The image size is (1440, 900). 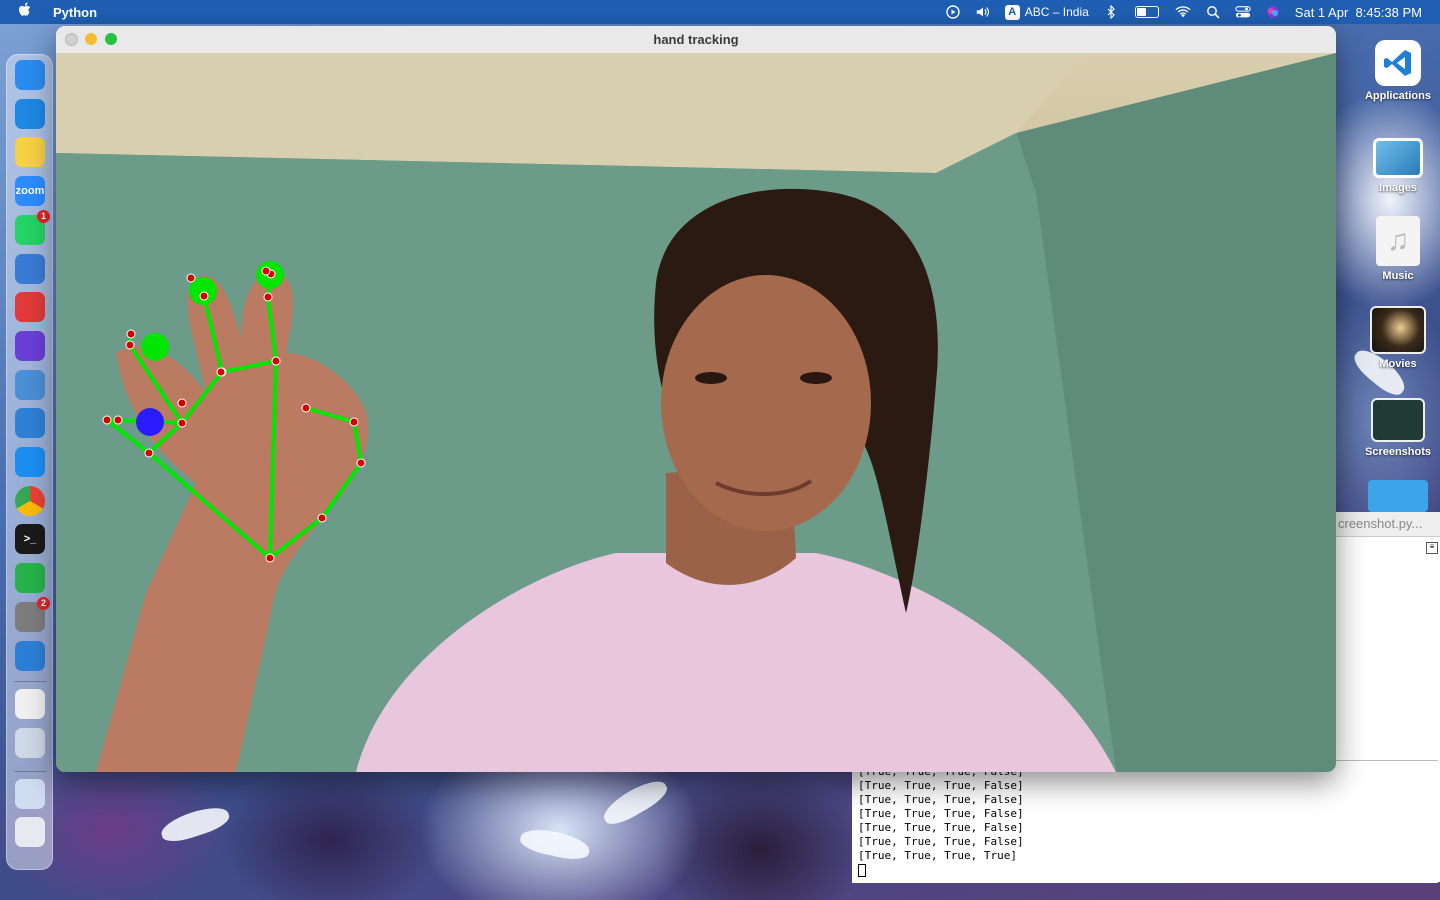 What do you see at coordinates (155, 347) in the screenshot?
I see `fingertip-marker` at bounding box center [155, 347].